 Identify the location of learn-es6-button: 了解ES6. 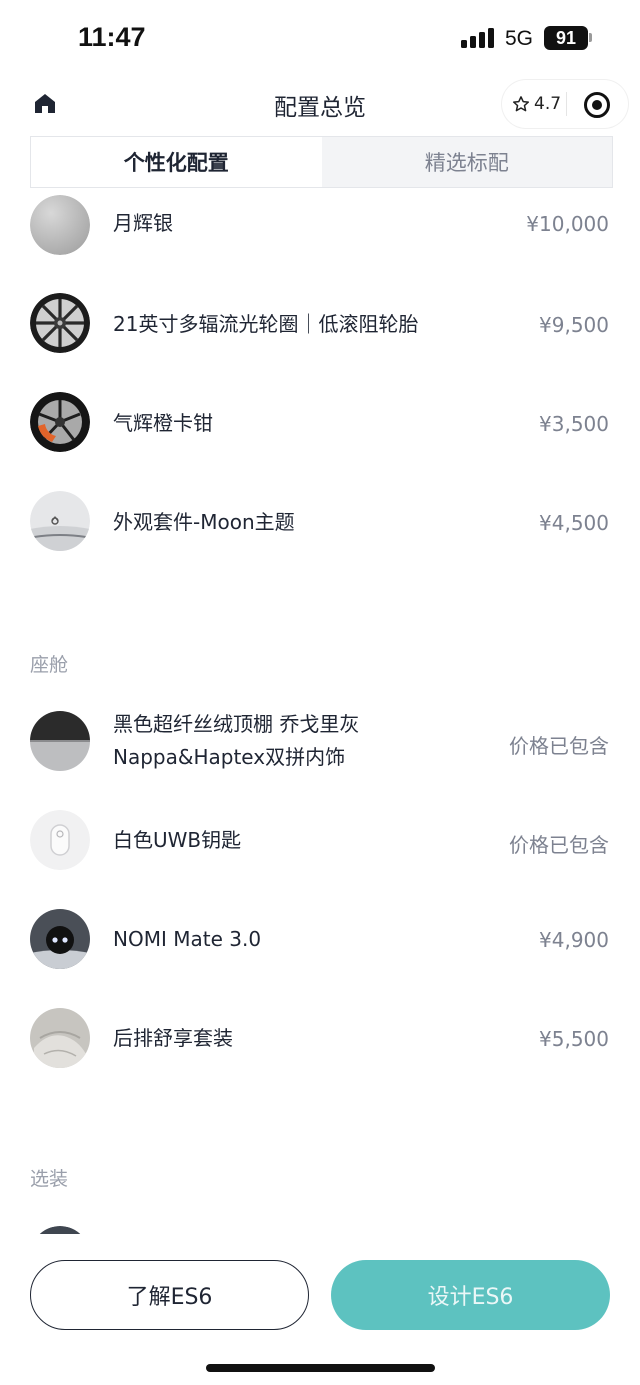
(169, 1295).